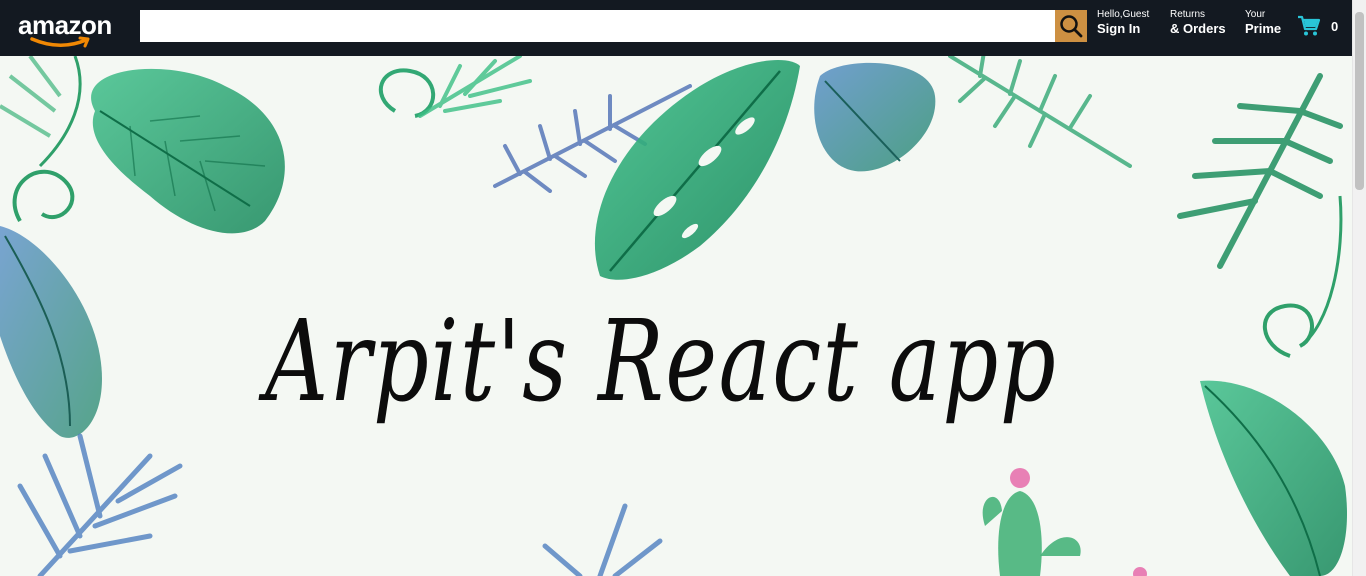 The width and height of the screenshot is (1366, 576). I want to click on account-greeting: Hello,Guest, so click(1123, 14).